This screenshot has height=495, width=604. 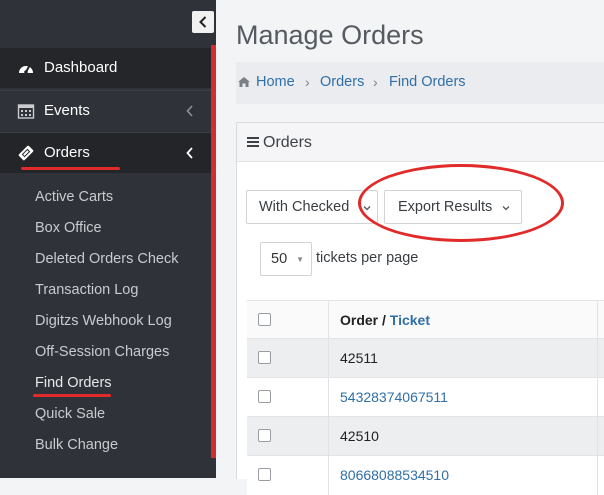 I want to click on sidebar-subitem-active-carts: Active Carts, so click(x=74, y=197).